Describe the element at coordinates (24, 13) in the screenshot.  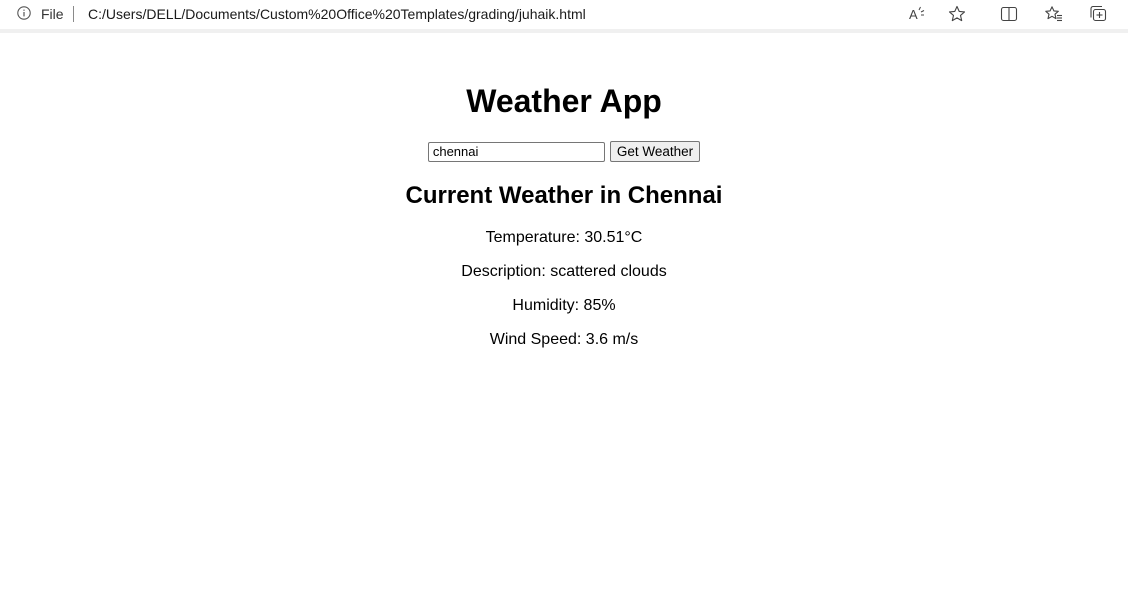
I see `info-icon` at that location.